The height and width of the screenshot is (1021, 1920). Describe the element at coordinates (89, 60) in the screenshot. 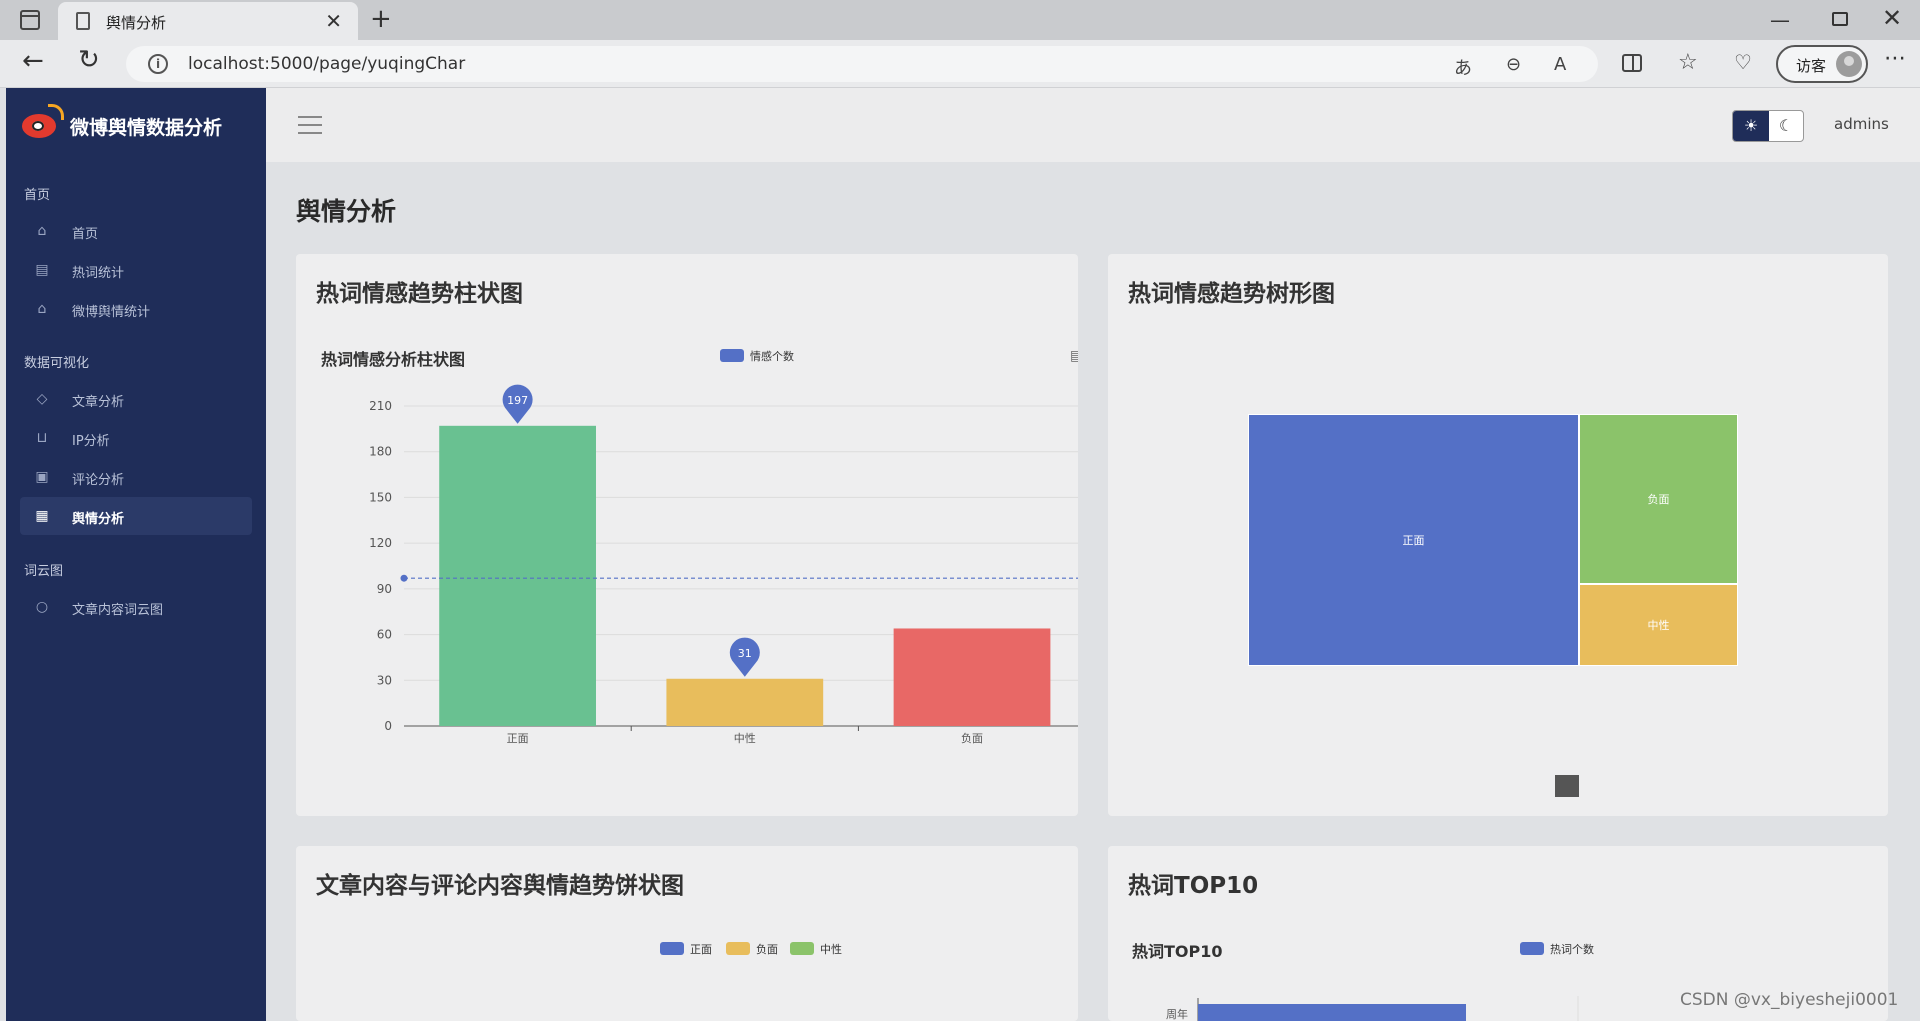

I see `reload-icon: ↻` at that location.